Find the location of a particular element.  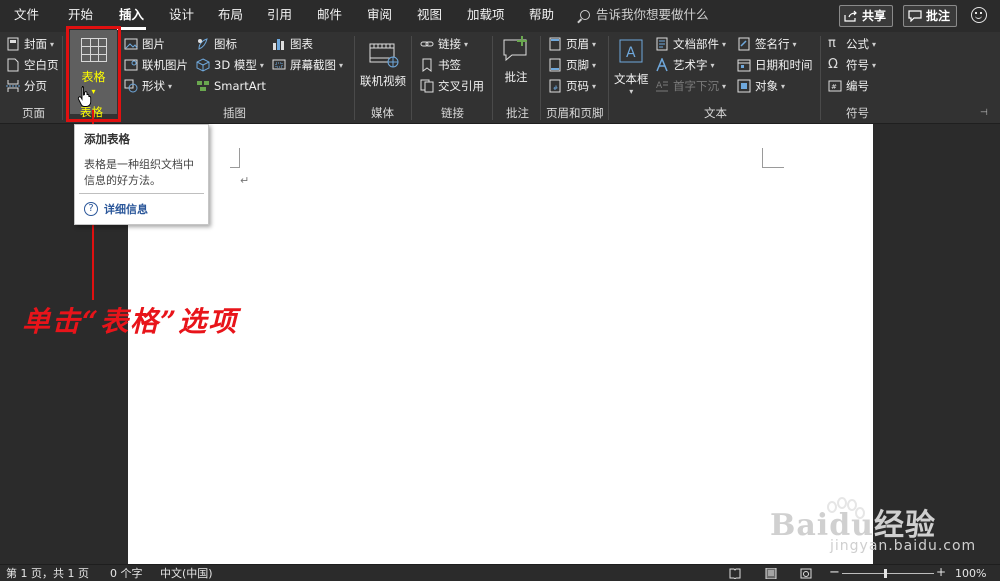

read-mode-icon is located at coordinates (735, 573).